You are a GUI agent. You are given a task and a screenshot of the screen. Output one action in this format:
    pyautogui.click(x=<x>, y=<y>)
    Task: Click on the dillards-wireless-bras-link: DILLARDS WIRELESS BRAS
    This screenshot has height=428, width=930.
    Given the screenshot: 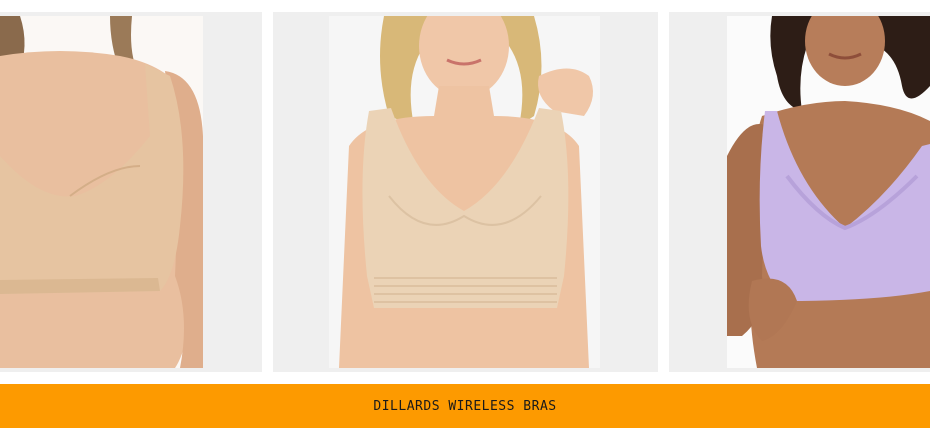 What is the action you would take?
    pyautogui.click(x=464, y=406)
    